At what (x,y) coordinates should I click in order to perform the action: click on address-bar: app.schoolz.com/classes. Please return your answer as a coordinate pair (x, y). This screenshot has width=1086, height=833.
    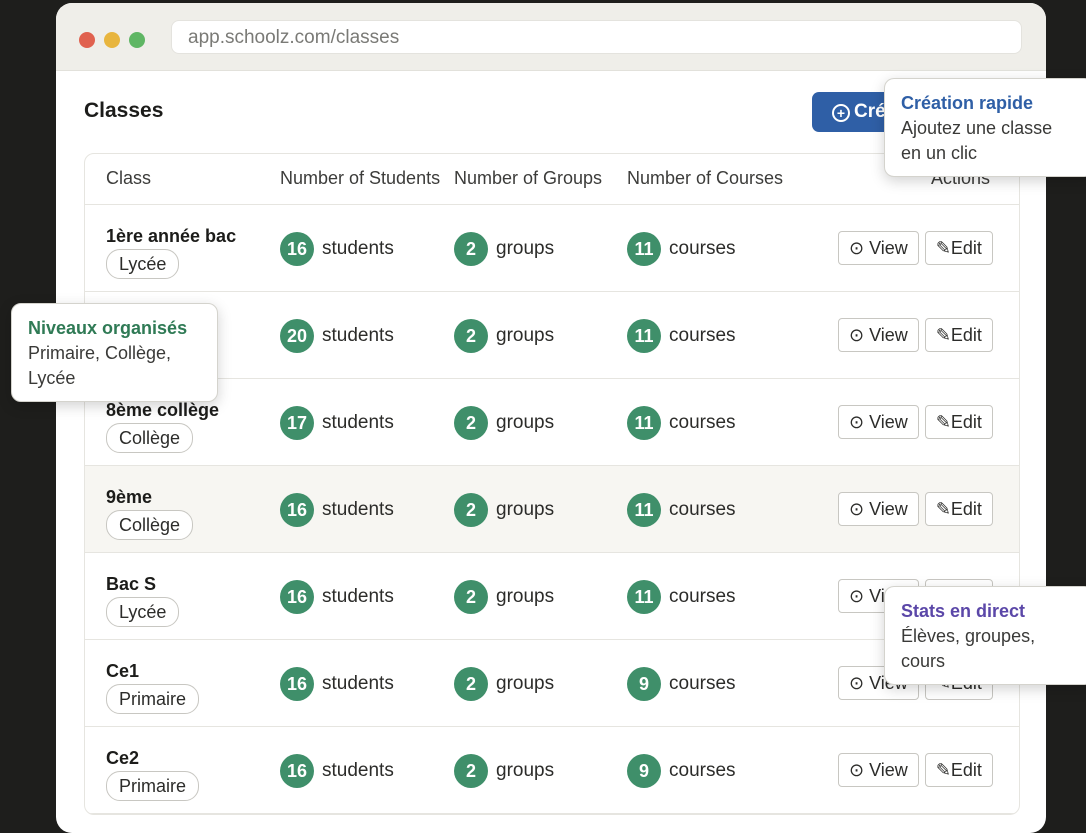
    Looking at the image, I should click on (596, 37).